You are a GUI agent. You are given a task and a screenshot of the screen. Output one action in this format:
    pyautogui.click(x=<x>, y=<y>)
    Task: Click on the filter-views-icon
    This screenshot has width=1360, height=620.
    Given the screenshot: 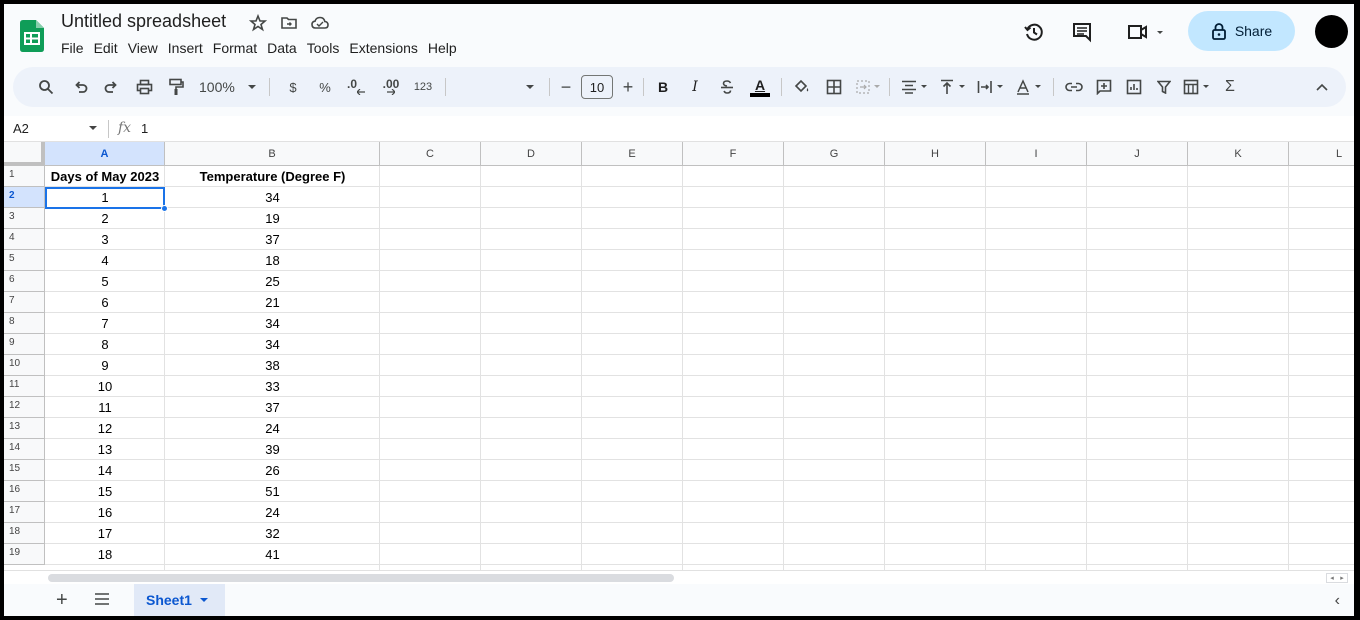 What is the action you would take?
    pyautogui.click(x=1197, y=87)
    